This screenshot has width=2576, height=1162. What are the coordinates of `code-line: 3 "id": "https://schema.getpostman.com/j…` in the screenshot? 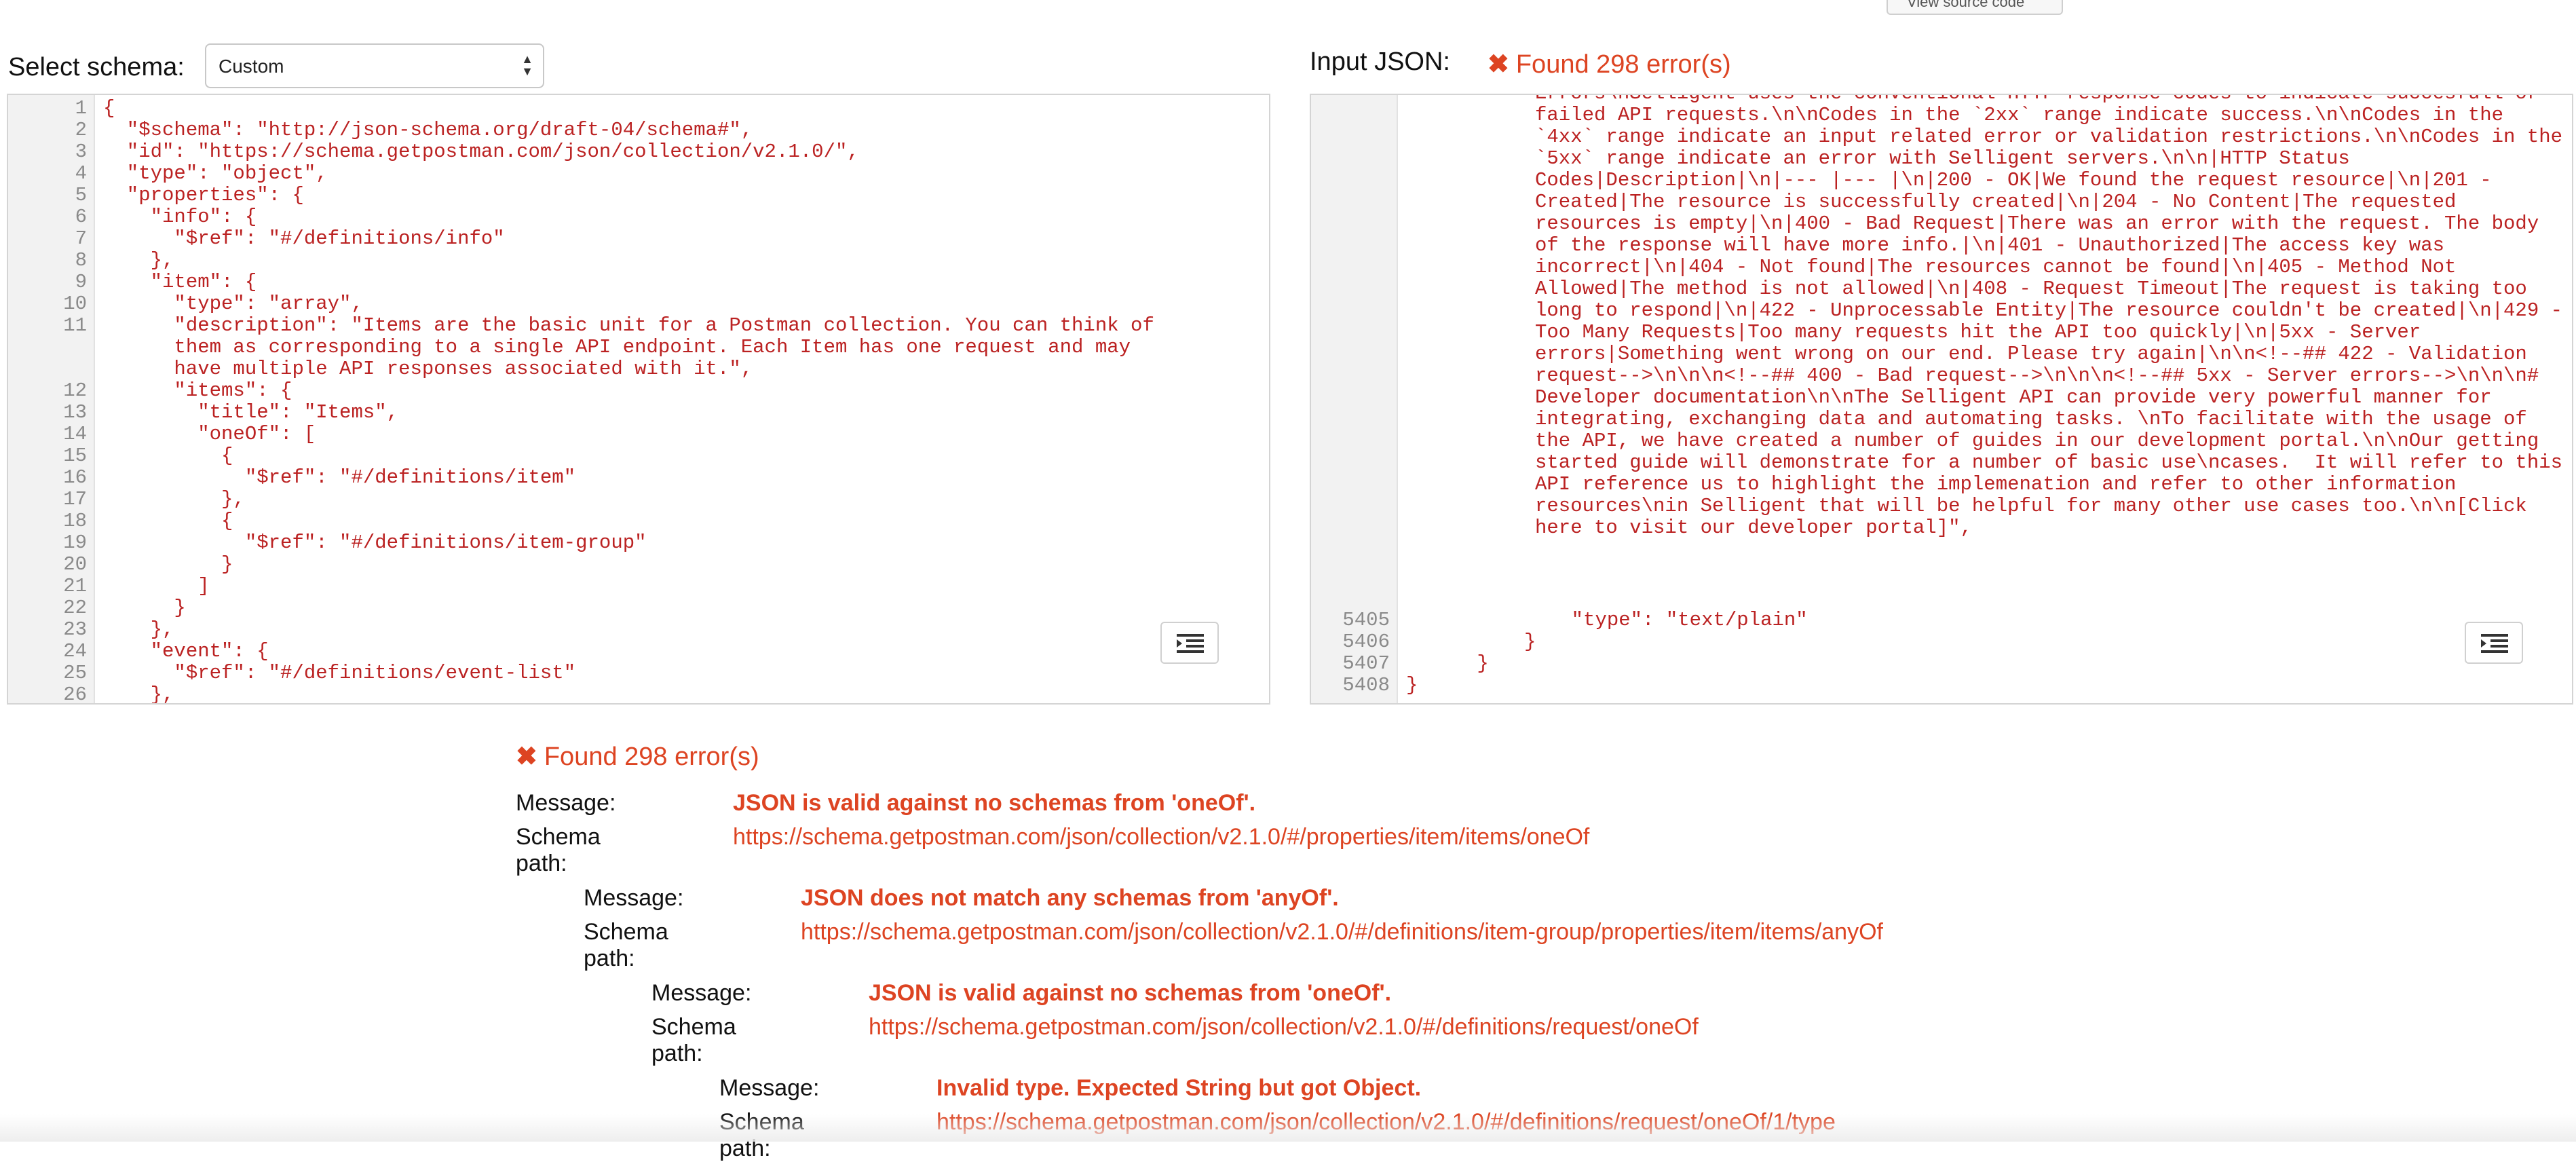 It's located at (639, 152).